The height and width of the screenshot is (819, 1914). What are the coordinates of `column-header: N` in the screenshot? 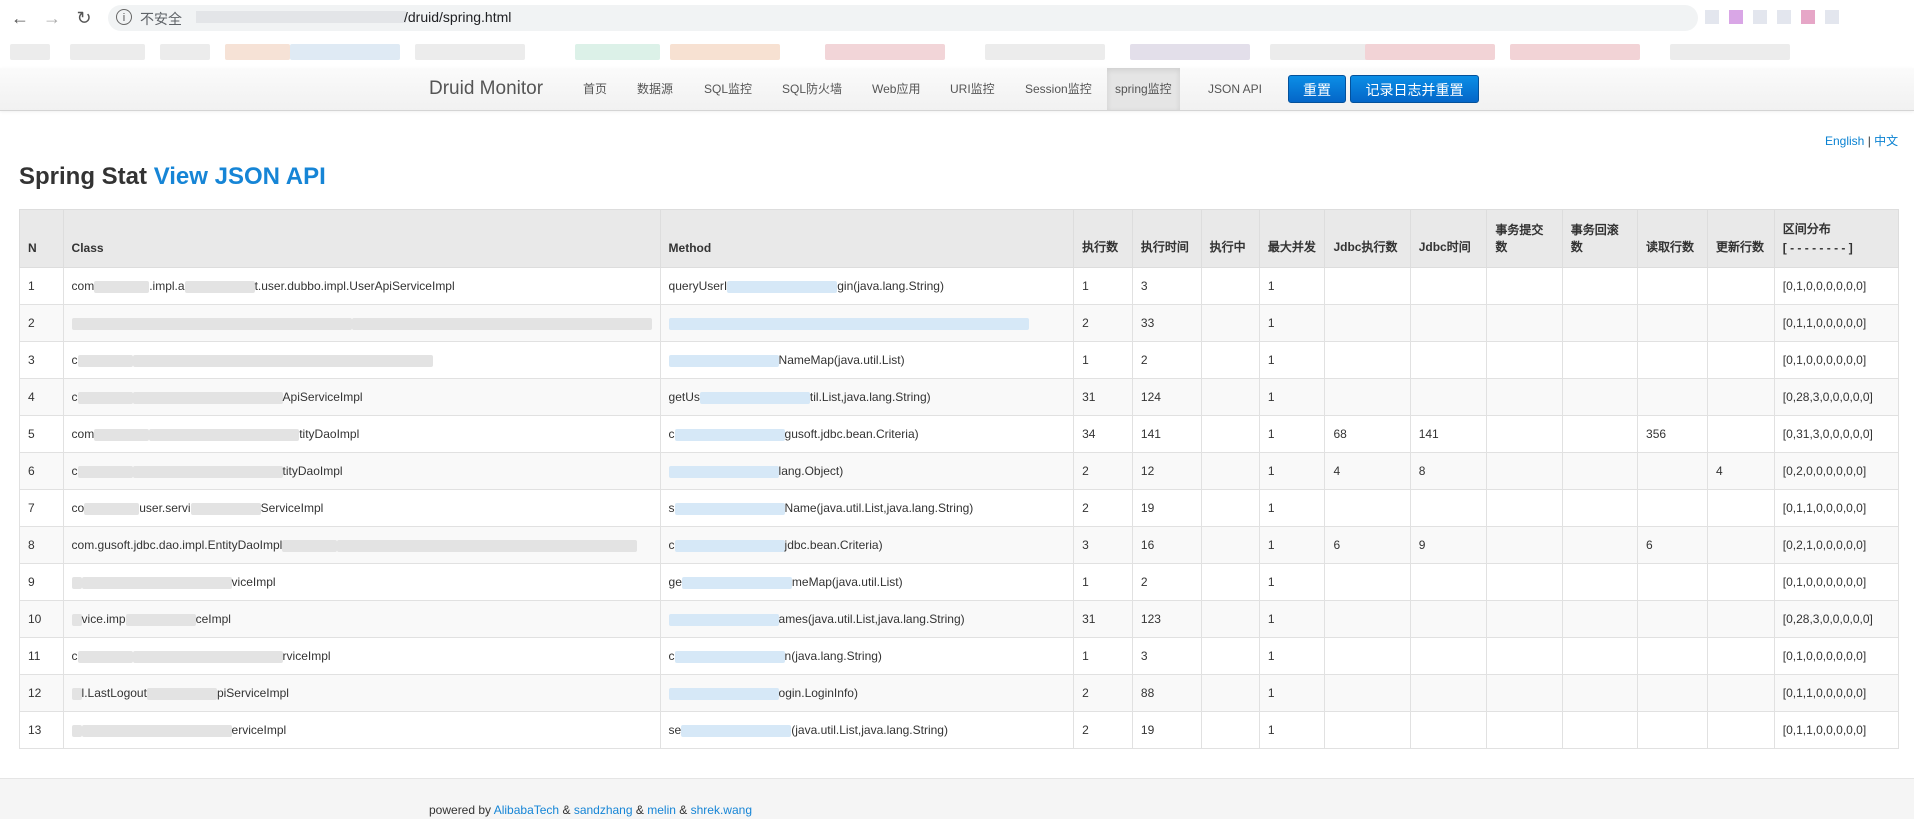 It's located at (41, 238).